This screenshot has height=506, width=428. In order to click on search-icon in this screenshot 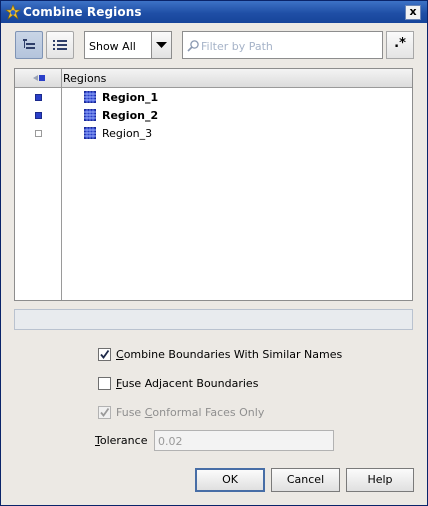, I will do `click(193, 46)`.